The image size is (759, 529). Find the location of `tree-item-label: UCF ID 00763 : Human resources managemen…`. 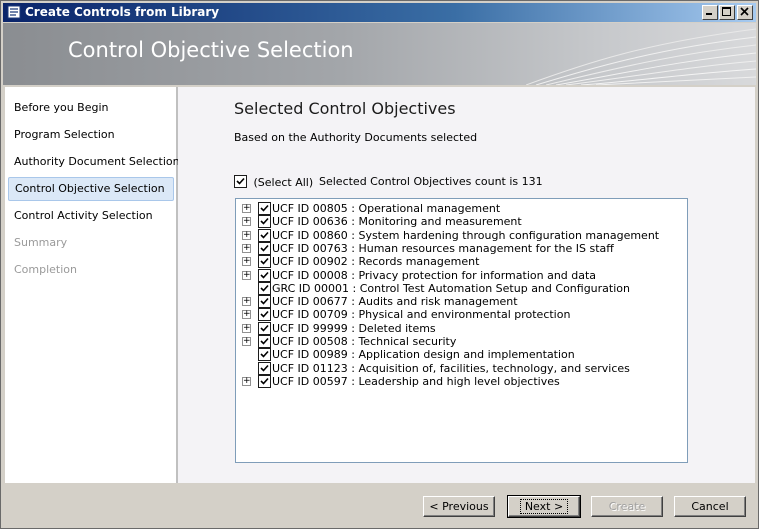

tree-item-label: UCF ID 00763 : Human resources managemen… is located at coordinates (443, 248).